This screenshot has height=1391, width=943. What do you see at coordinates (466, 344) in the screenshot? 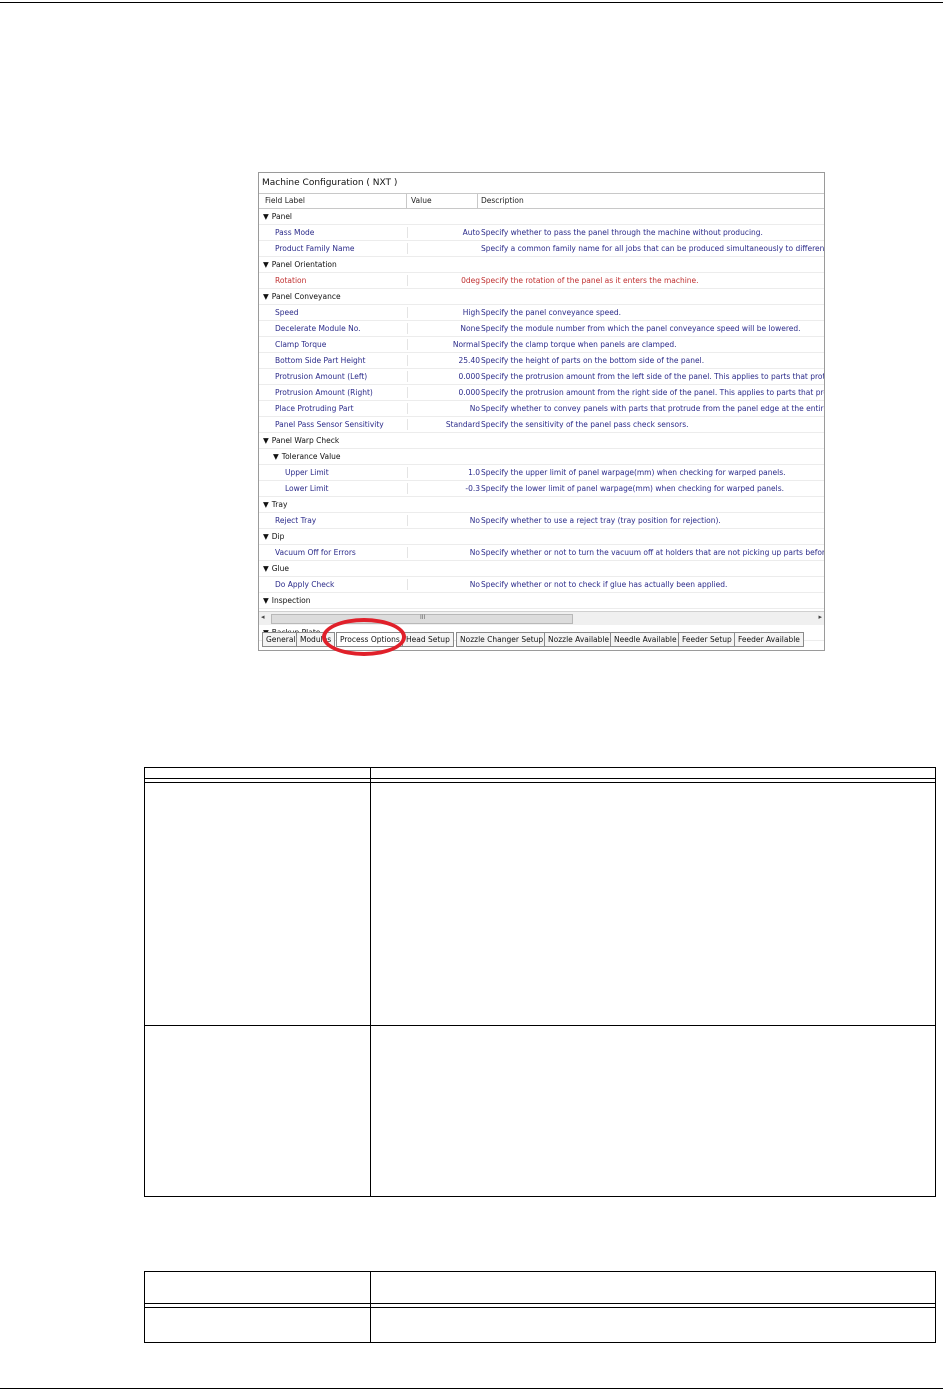
I see `row-value: Normal` at bounding box center [466, 344].